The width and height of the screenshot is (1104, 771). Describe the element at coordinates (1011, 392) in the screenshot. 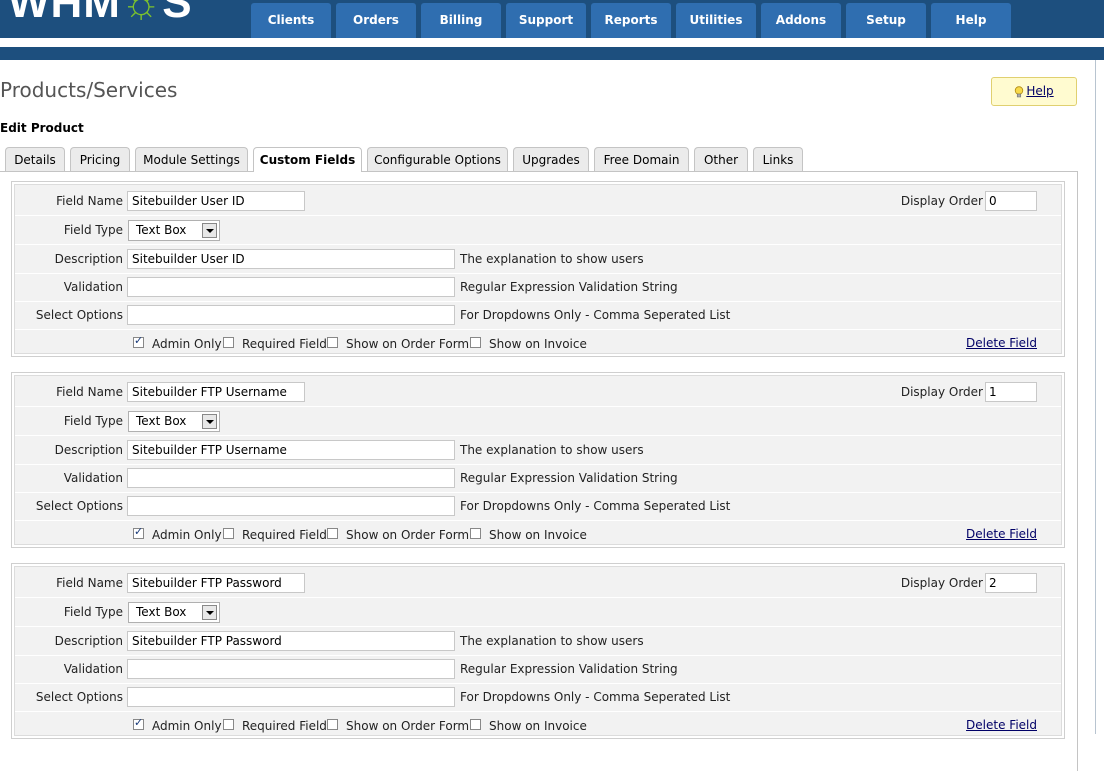

I see `display-order-input: 1` at that location.